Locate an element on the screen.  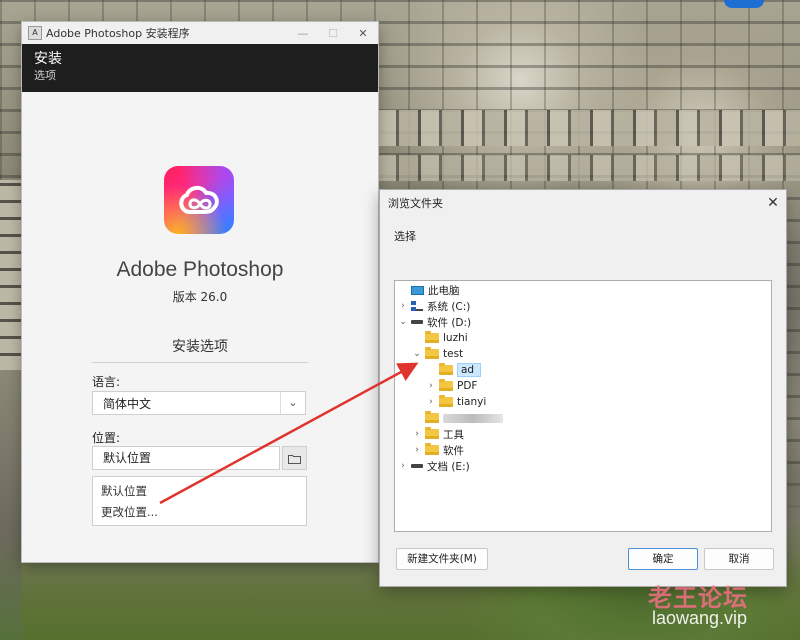
watermark-url: laowang.vip is located at coordinates (700, 618).